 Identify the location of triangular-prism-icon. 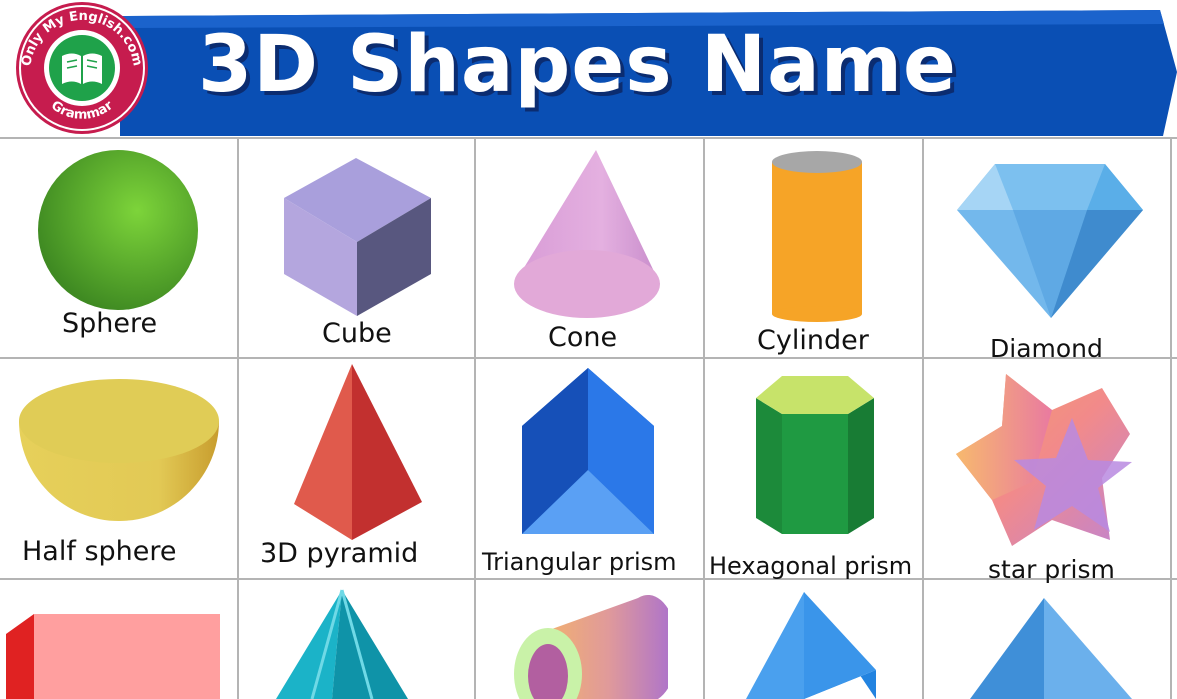
(588, 451).